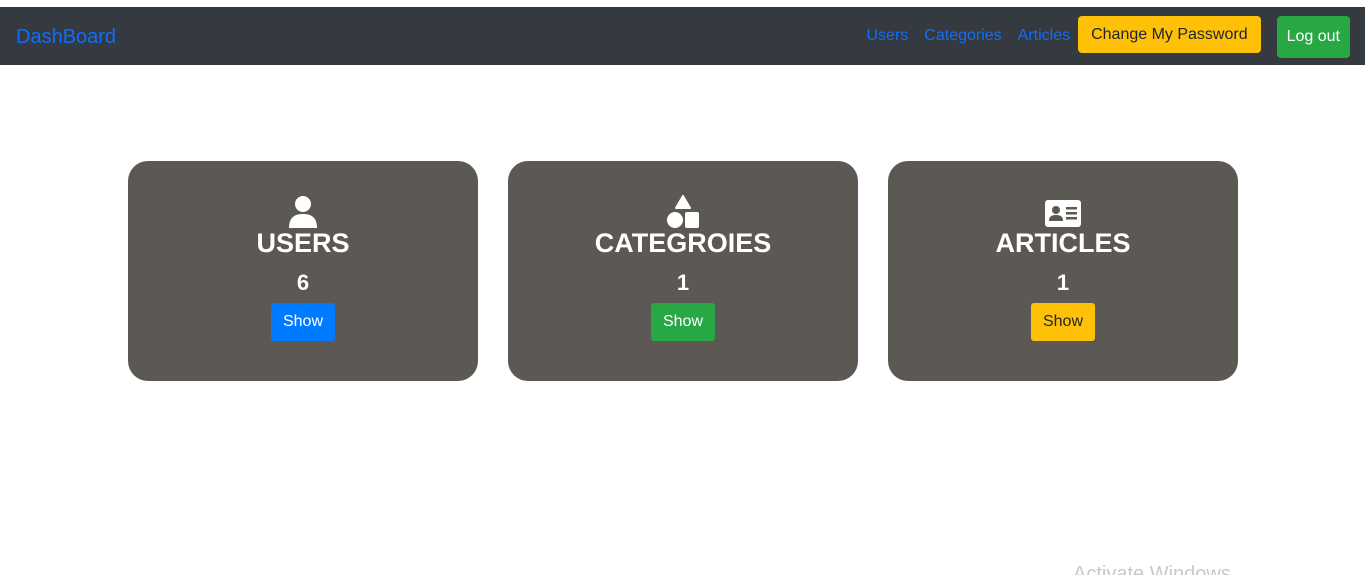  What do you see at coordinates (683, 212) in the screenshot?
I see `shapes-icon` at bounding box center [683, 212].